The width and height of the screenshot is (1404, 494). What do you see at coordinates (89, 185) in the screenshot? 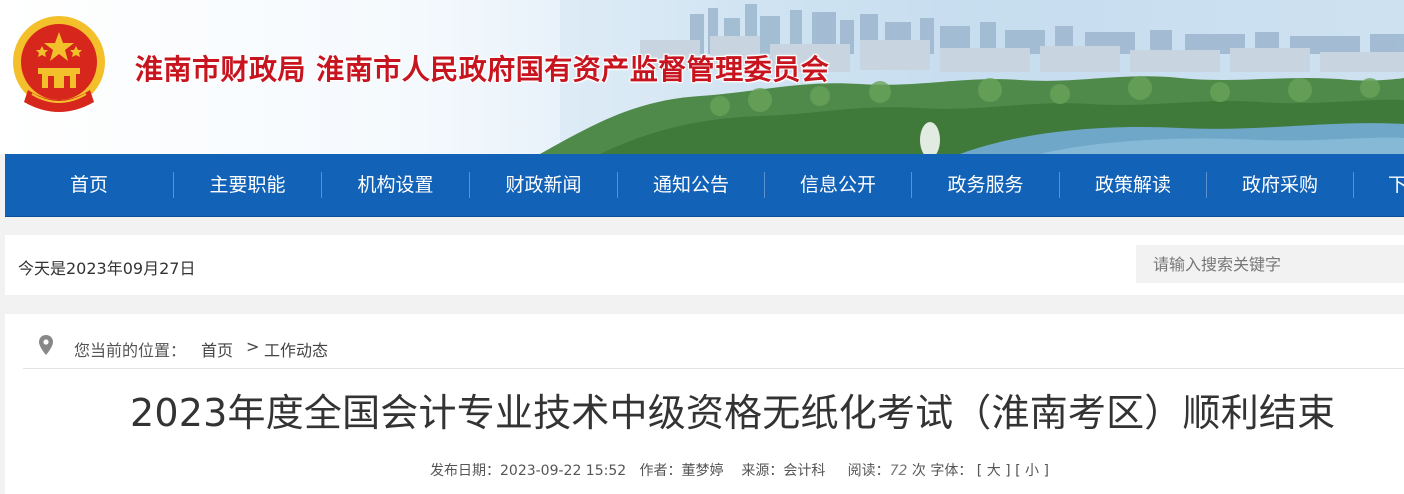
I see `nav-item-home: 首页` at bounding box center [89, 185].